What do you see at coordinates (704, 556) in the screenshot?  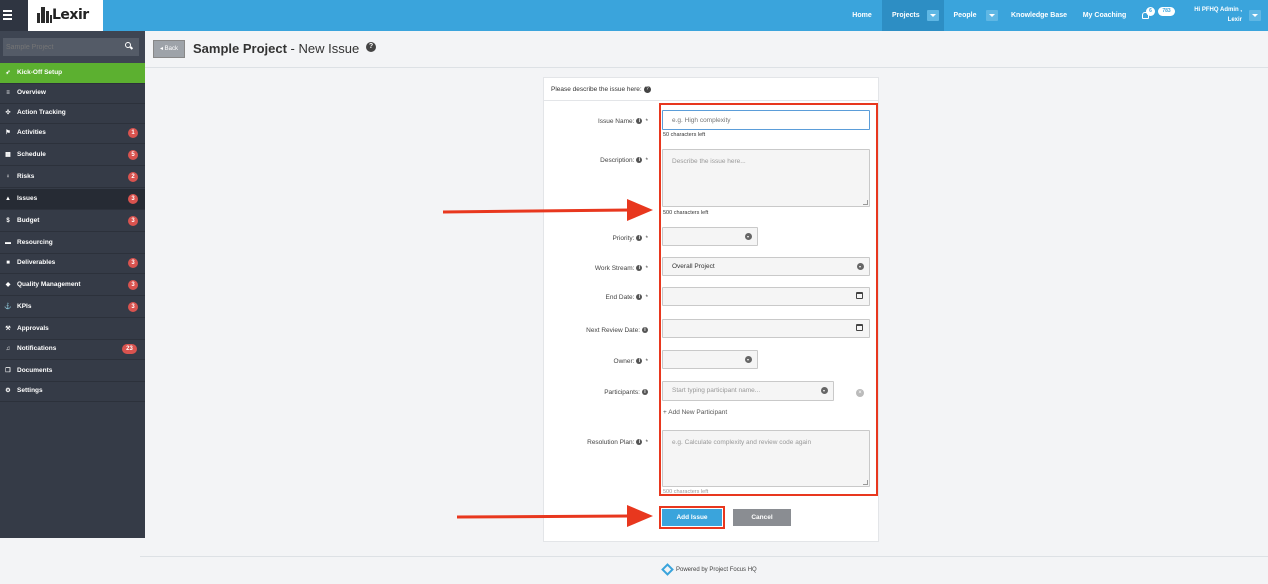 I see `footer-divider` at bounding box center [704, 556].